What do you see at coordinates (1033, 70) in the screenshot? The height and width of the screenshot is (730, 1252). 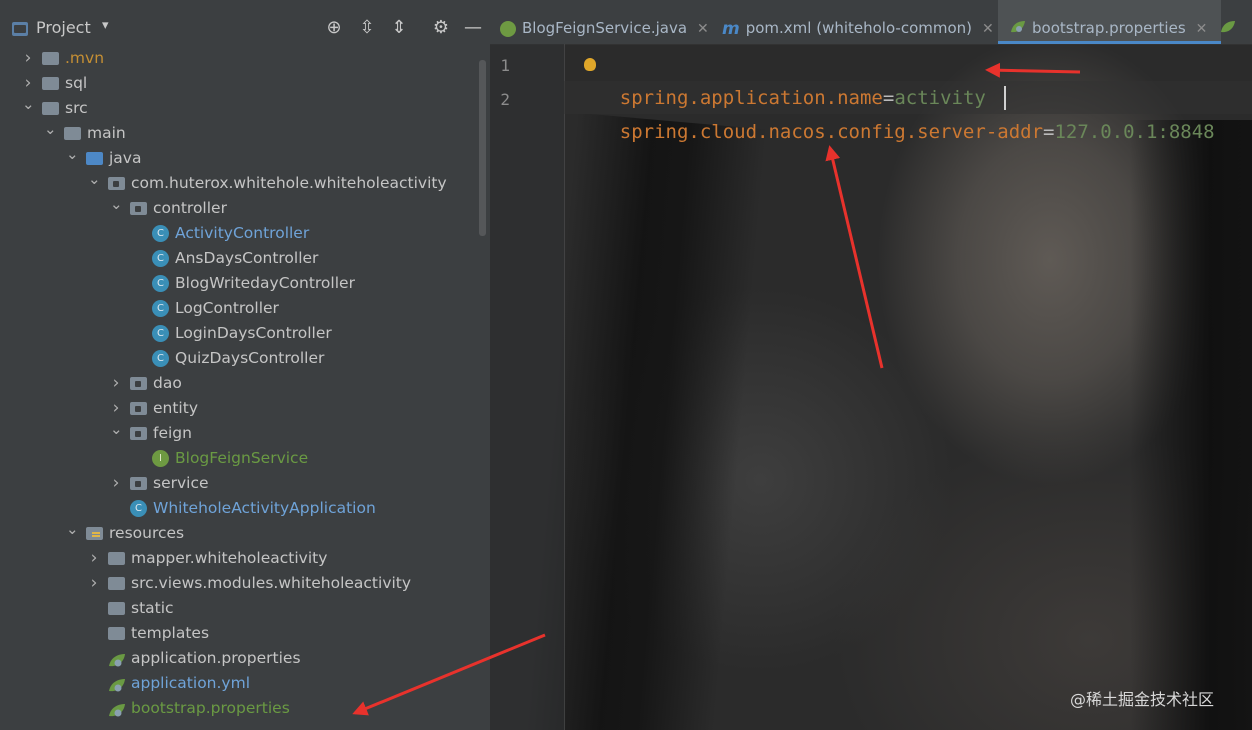 I see `arrow-to-app-name` at bounding box center [1033, 70].